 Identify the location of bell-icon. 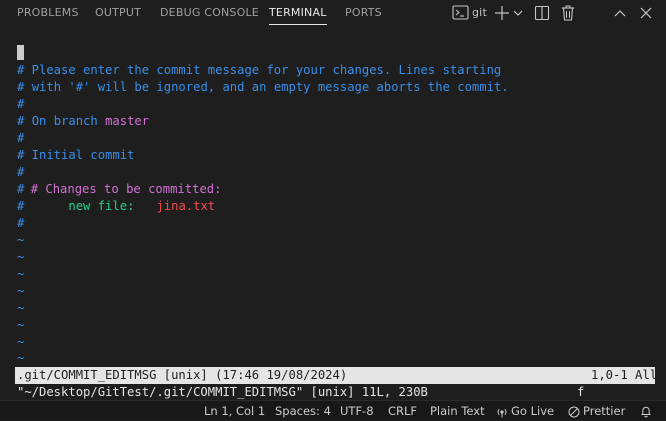
(646, 412).